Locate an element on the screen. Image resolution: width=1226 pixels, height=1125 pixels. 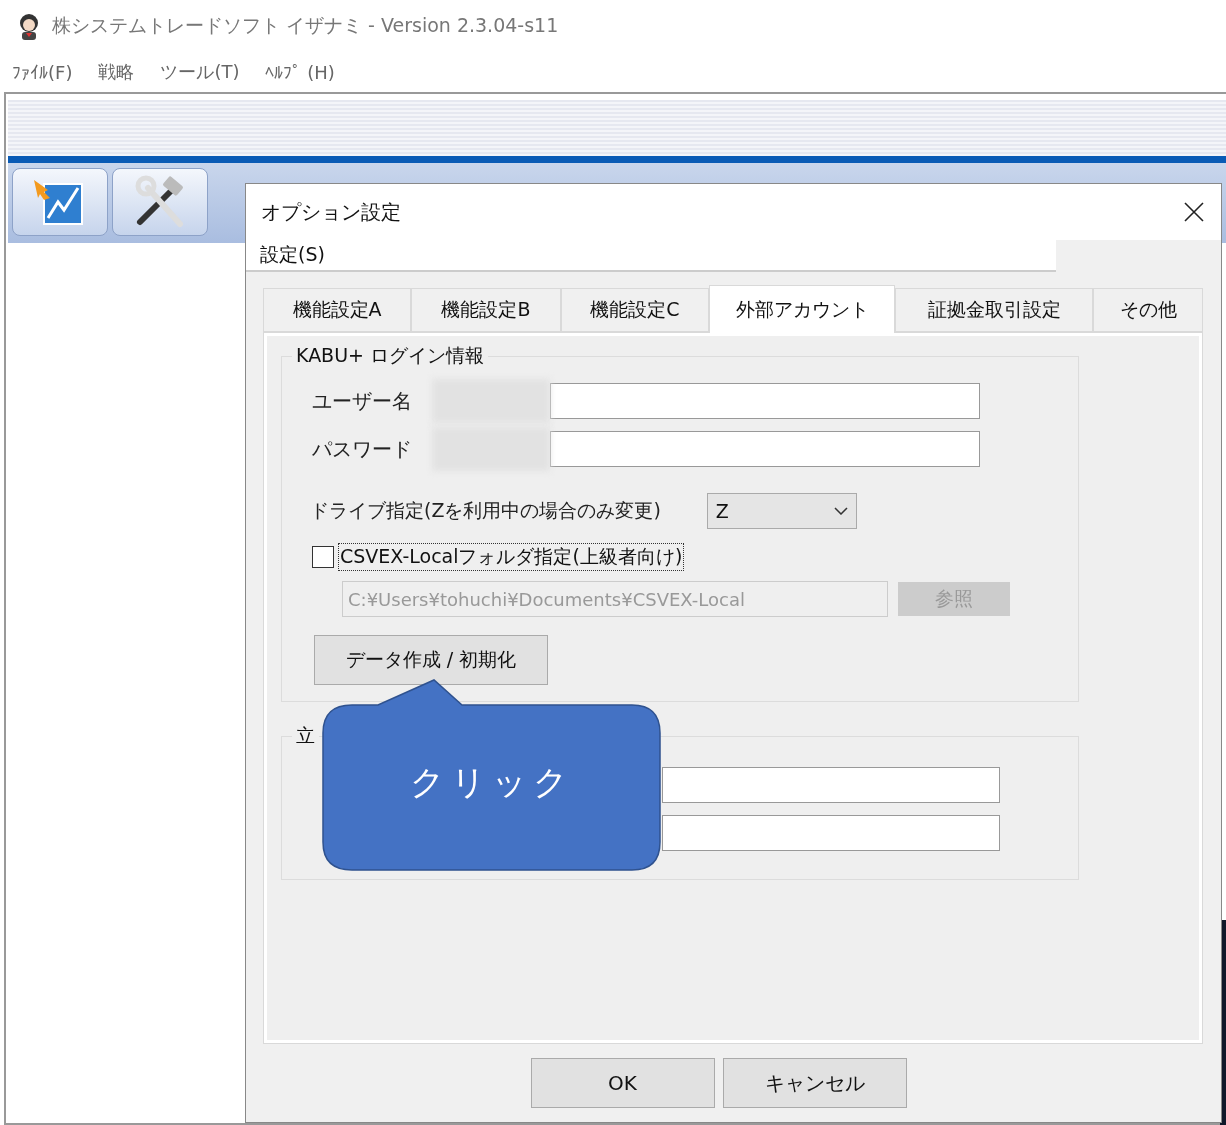
tab: 証拠金取引設定 is located at coordinates (994, 310).